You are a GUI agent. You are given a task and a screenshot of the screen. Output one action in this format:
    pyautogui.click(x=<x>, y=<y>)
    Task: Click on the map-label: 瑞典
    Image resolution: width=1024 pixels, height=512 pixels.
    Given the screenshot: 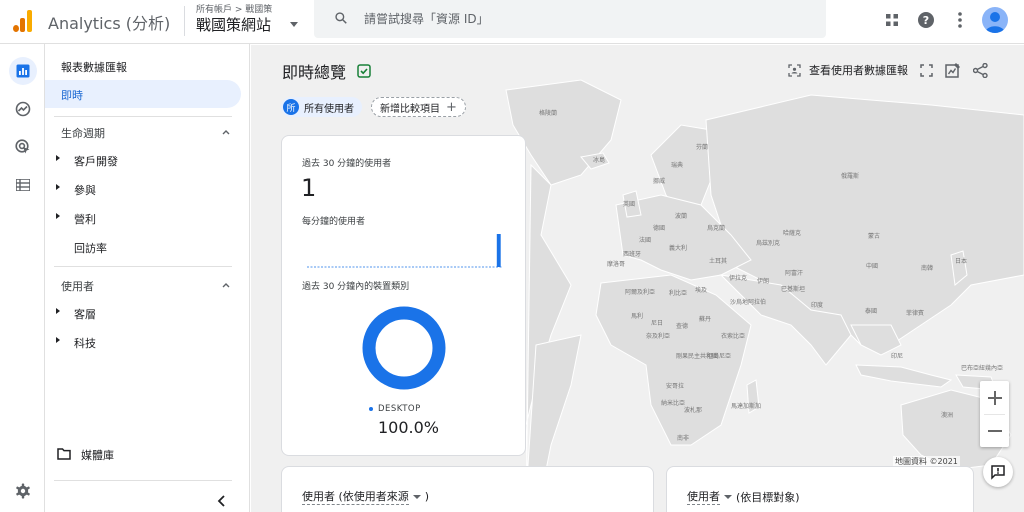 What is the action you would take?
    pyautogui.click(x=677, y=165)
    